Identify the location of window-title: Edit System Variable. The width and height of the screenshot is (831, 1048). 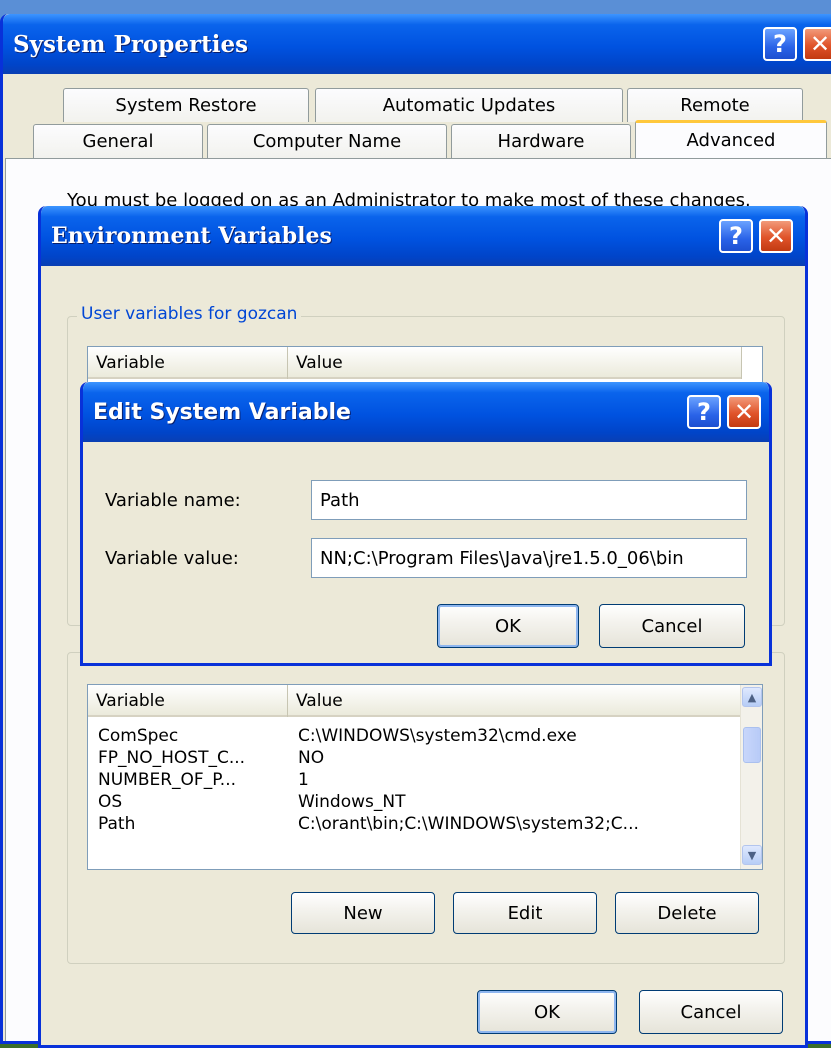
(222, 412).